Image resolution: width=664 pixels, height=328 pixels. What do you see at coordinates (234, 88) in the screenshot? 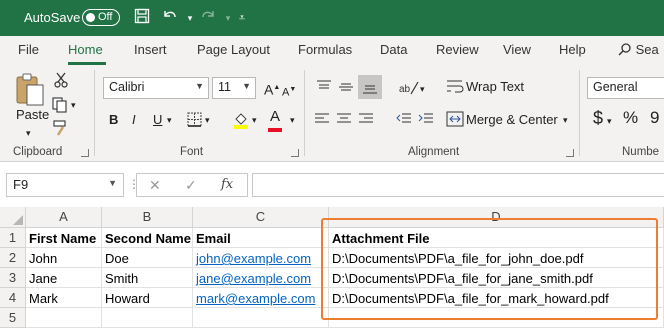
I see `font-size-select: 11 ▼` at bounding box center [234, 88].